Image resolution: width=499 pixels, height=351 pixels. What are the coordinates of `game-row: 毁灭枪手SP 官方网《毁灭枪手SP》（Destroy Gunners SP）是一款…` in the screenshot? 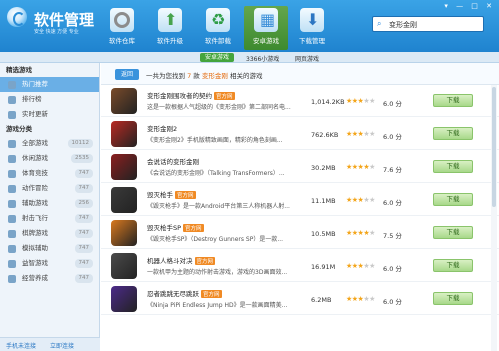 It's located at (300, 233).